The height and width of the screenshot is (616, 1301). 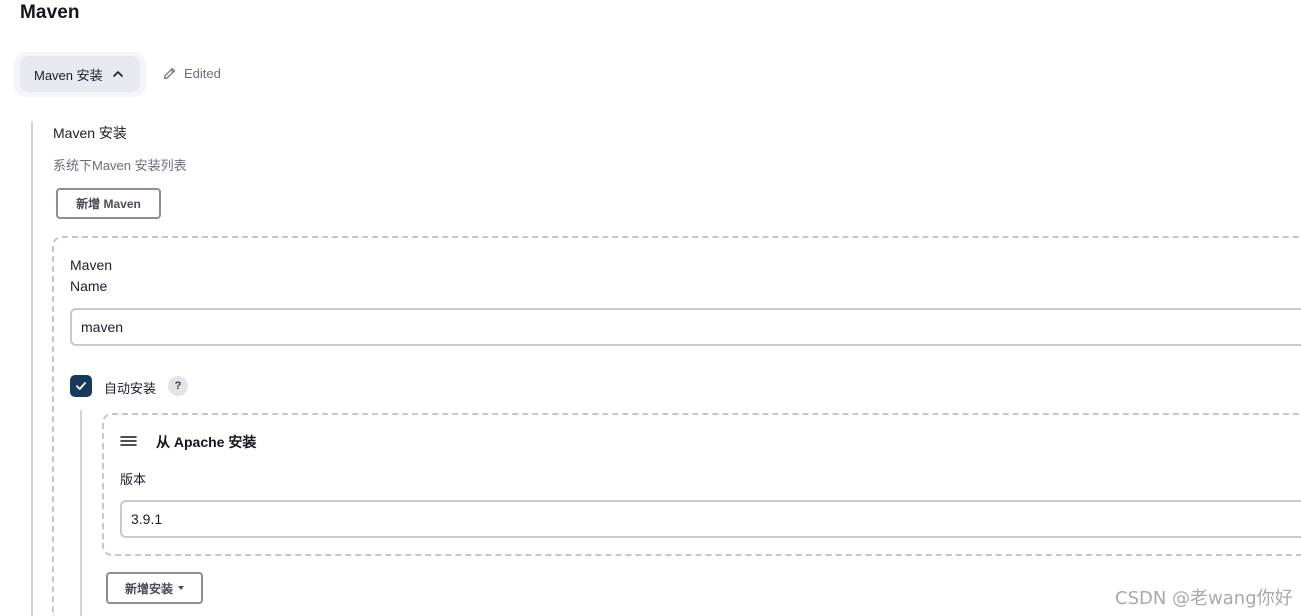 What do you see at coordinates (81, 513) in the screenshot?
I see `installer-group-bar` at bounding box center [81, 513].